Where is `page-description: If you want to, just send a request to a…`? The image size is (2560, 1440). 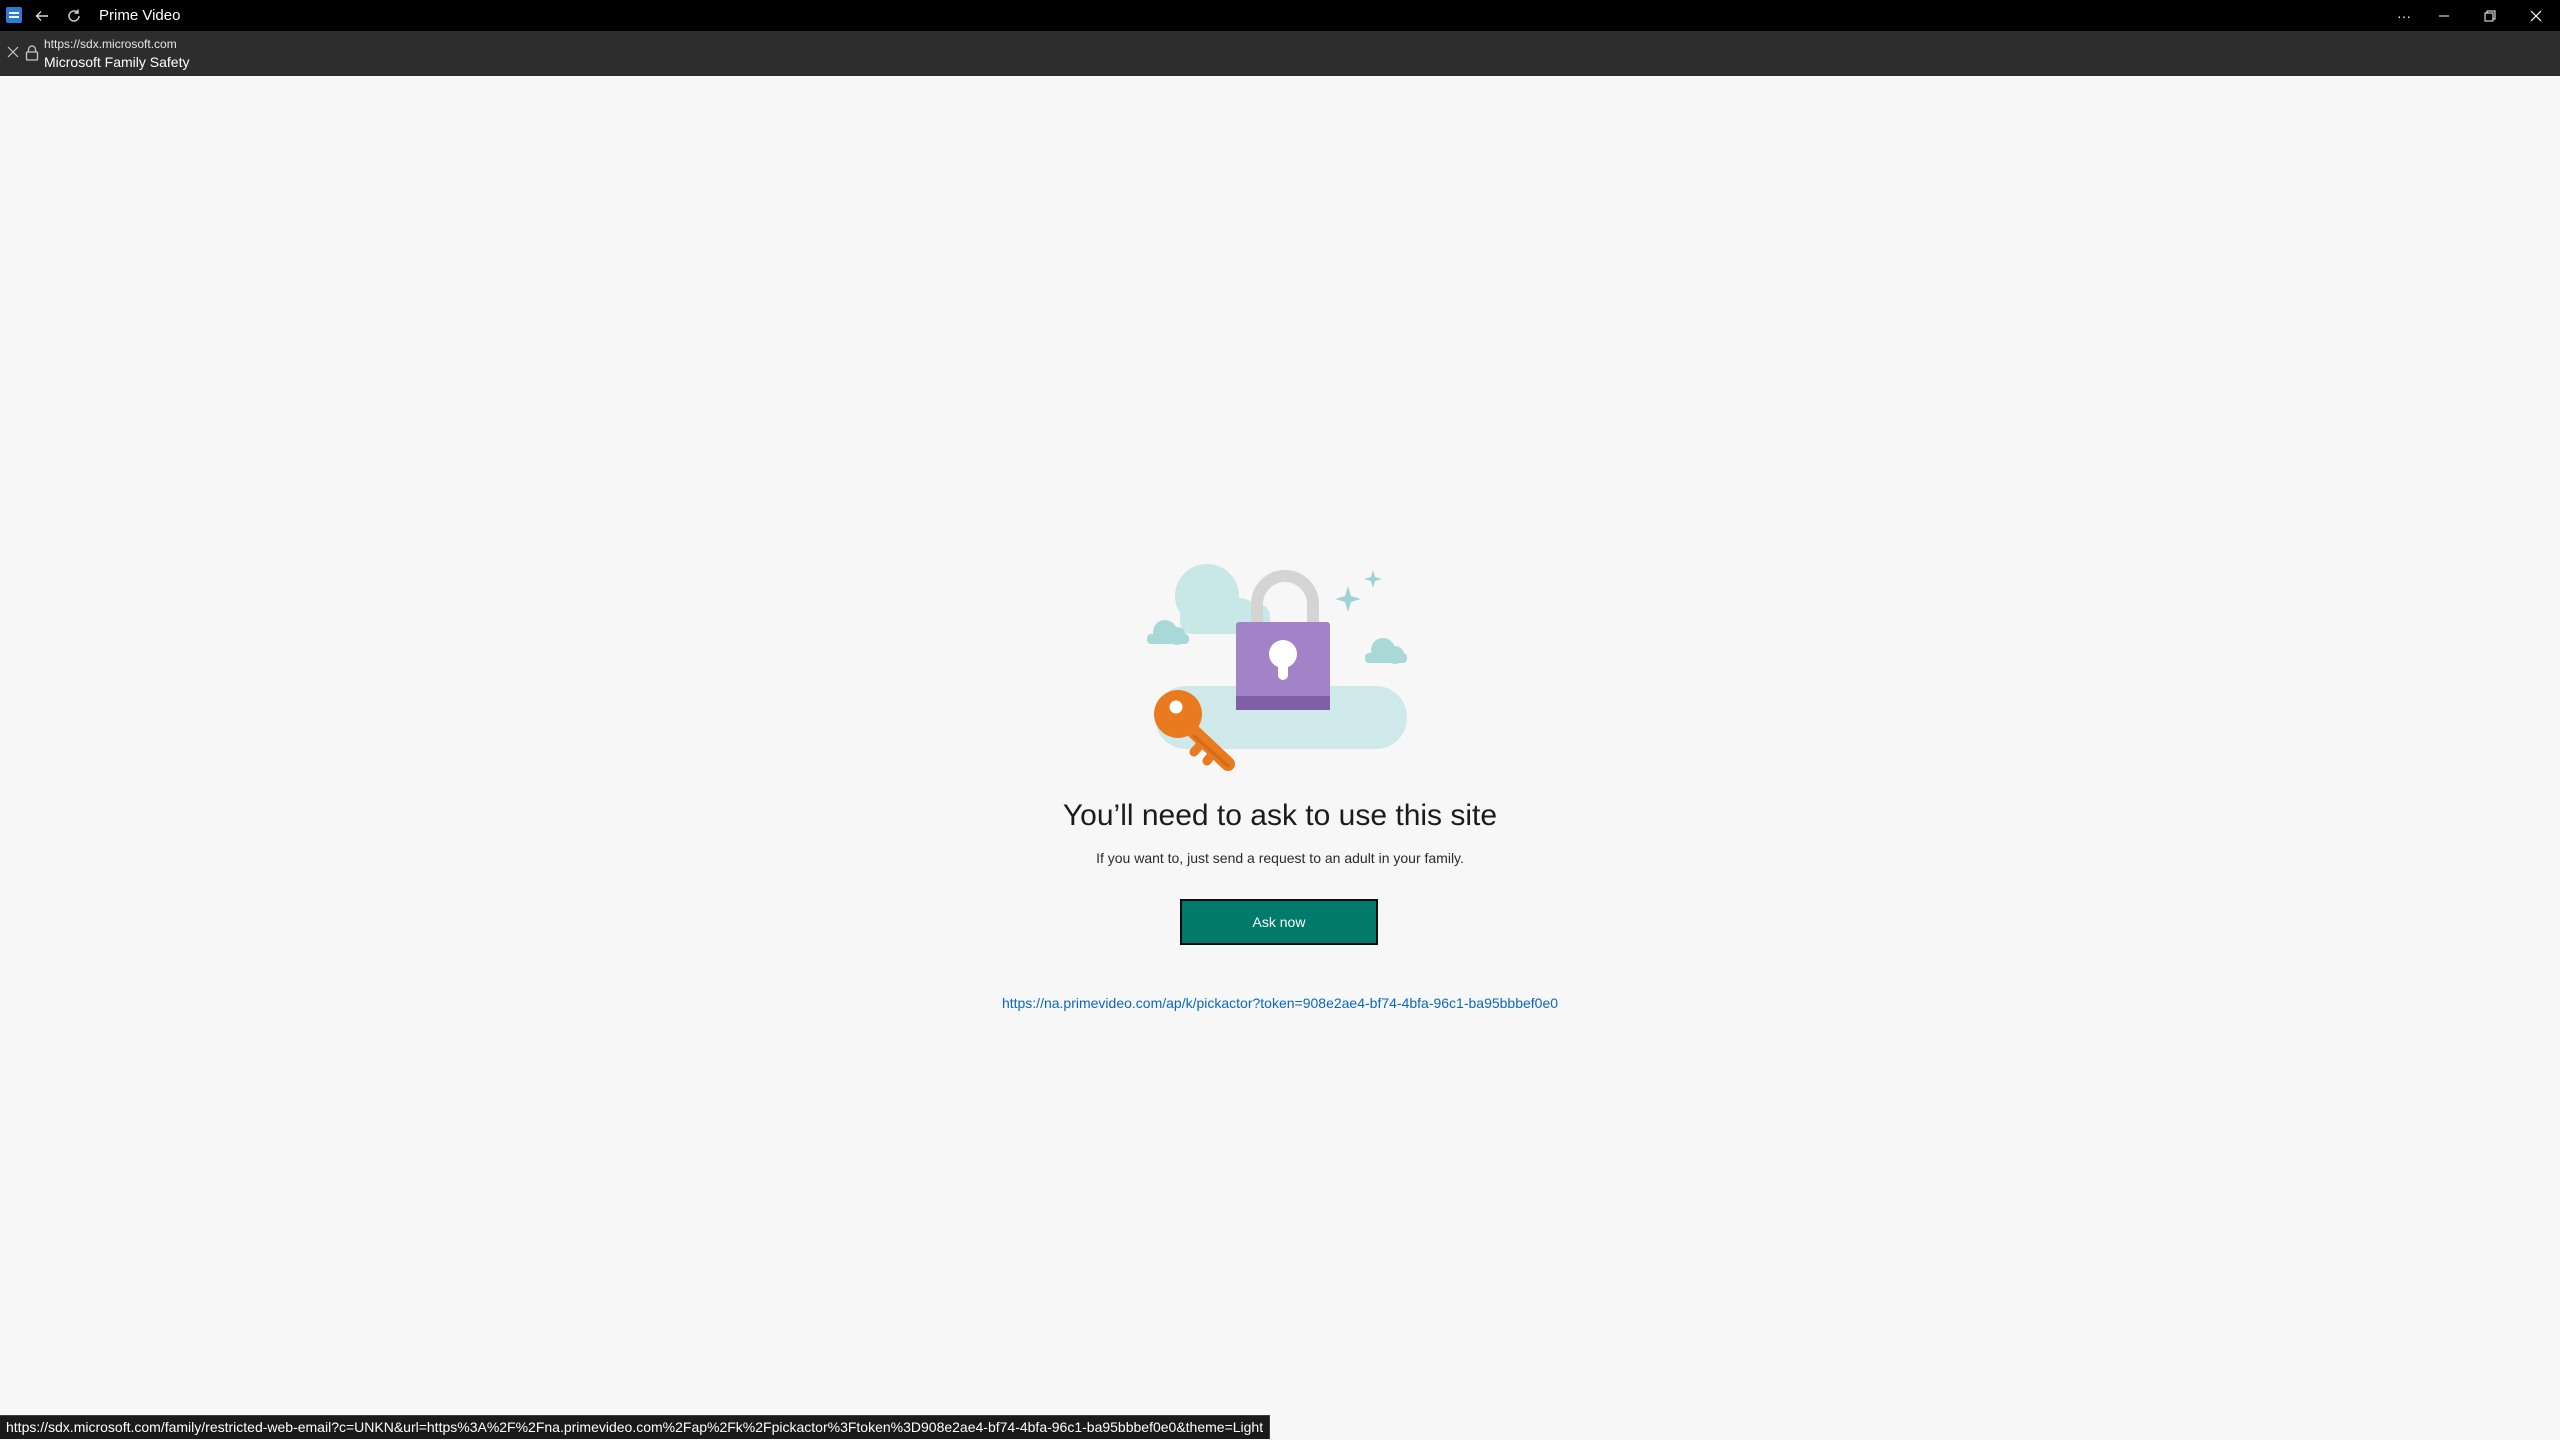 page-description: If you want to, just send a request to a… is located at coordinates (1280, 858).